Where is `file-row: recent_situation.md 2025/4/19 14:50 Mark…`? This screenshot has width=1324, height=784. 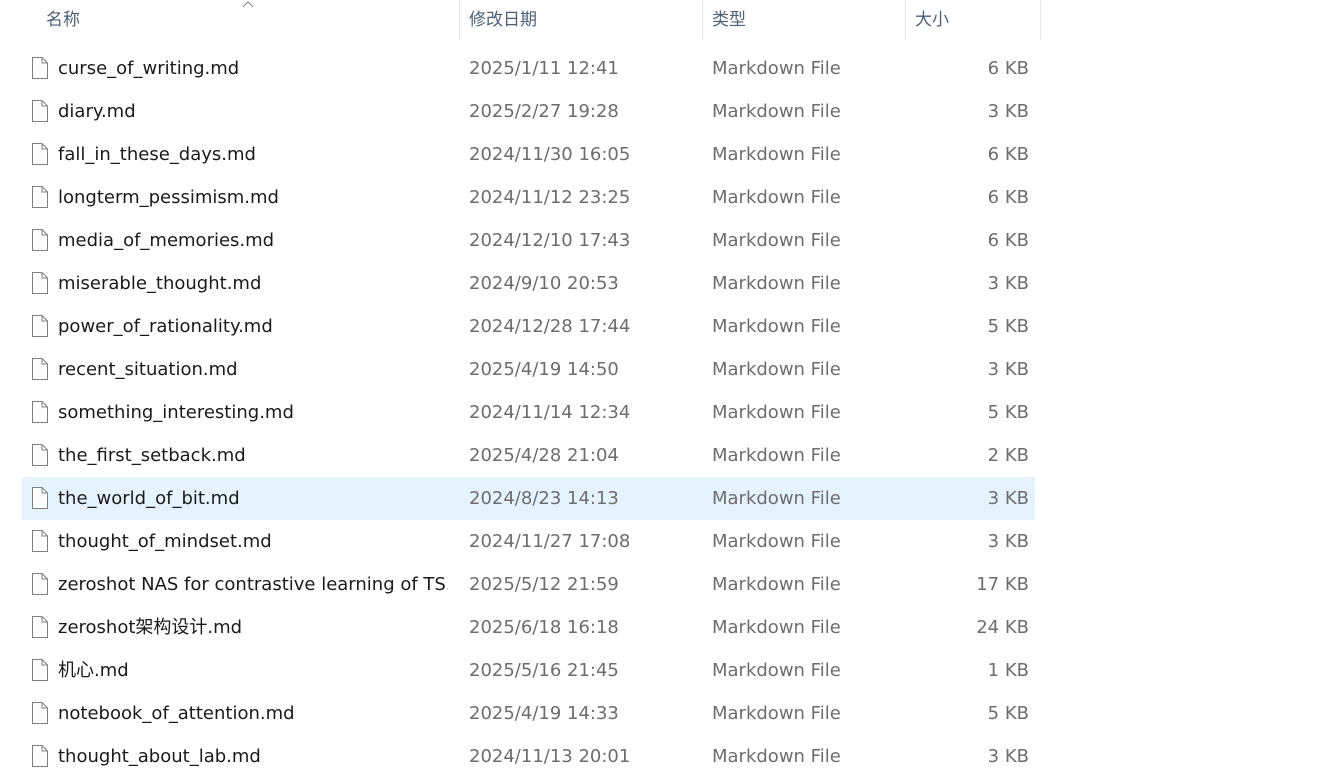 file-row: recent_situation.md 2025/4/19 14:50 Mark… is located at coordinates (662, 369).